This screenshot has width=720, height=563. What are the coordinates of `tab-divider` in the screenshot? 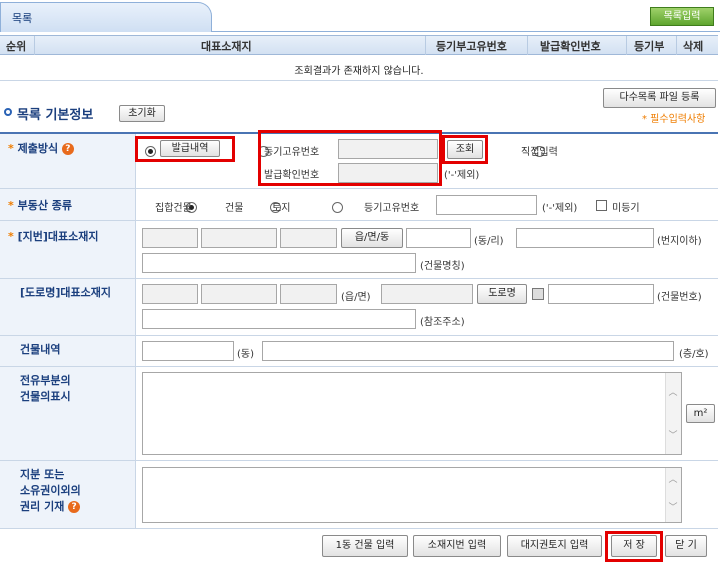 It's located at (465, 31).